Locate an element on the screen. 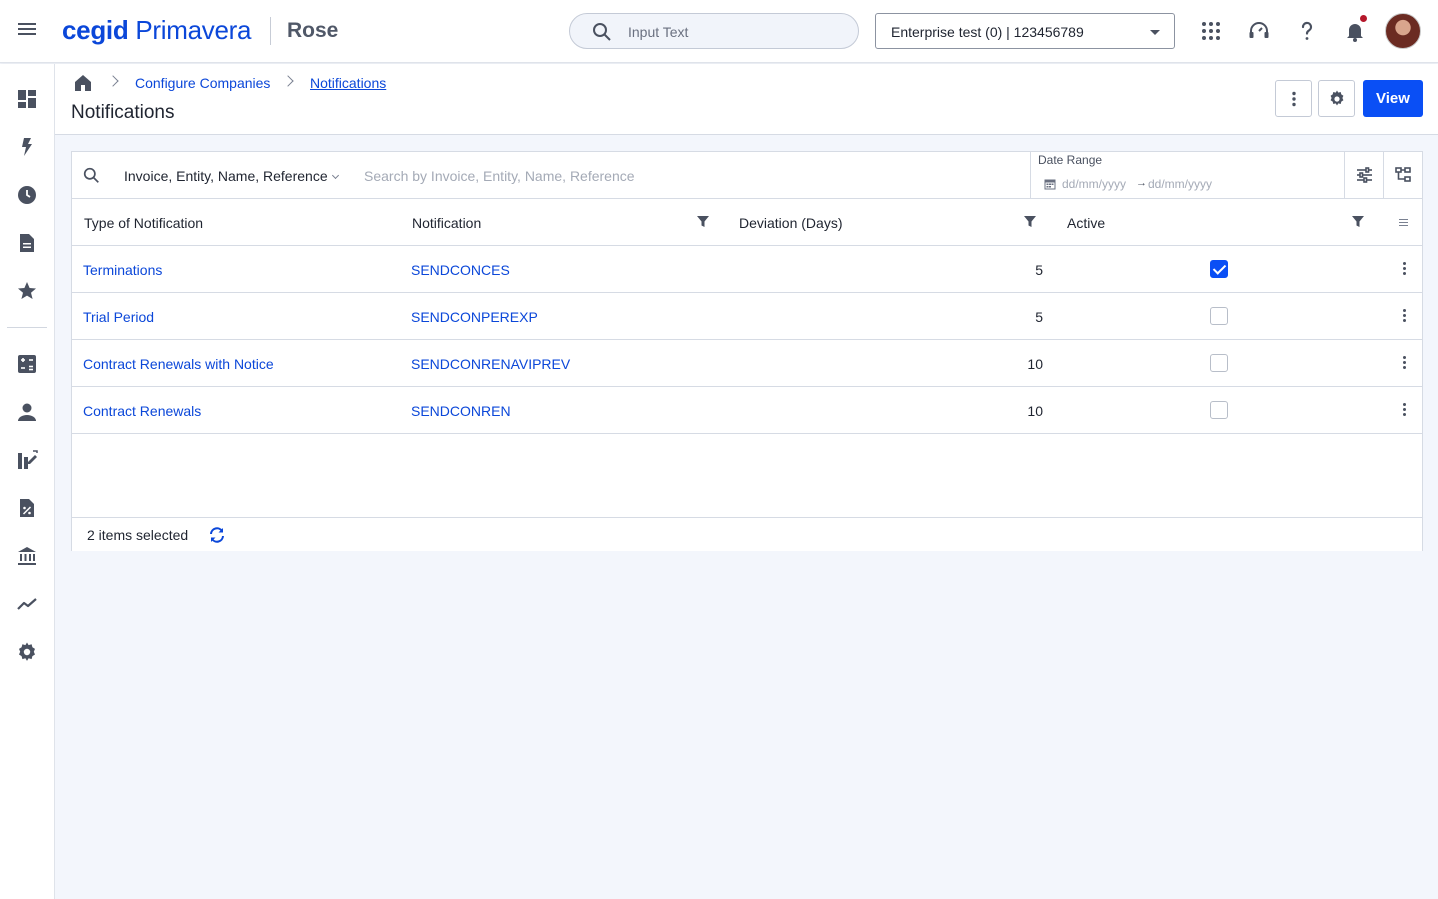 Image resolution: width=1438 pixels, height=899 pixels. page-settings-button is located at coordinates (1336, 98).